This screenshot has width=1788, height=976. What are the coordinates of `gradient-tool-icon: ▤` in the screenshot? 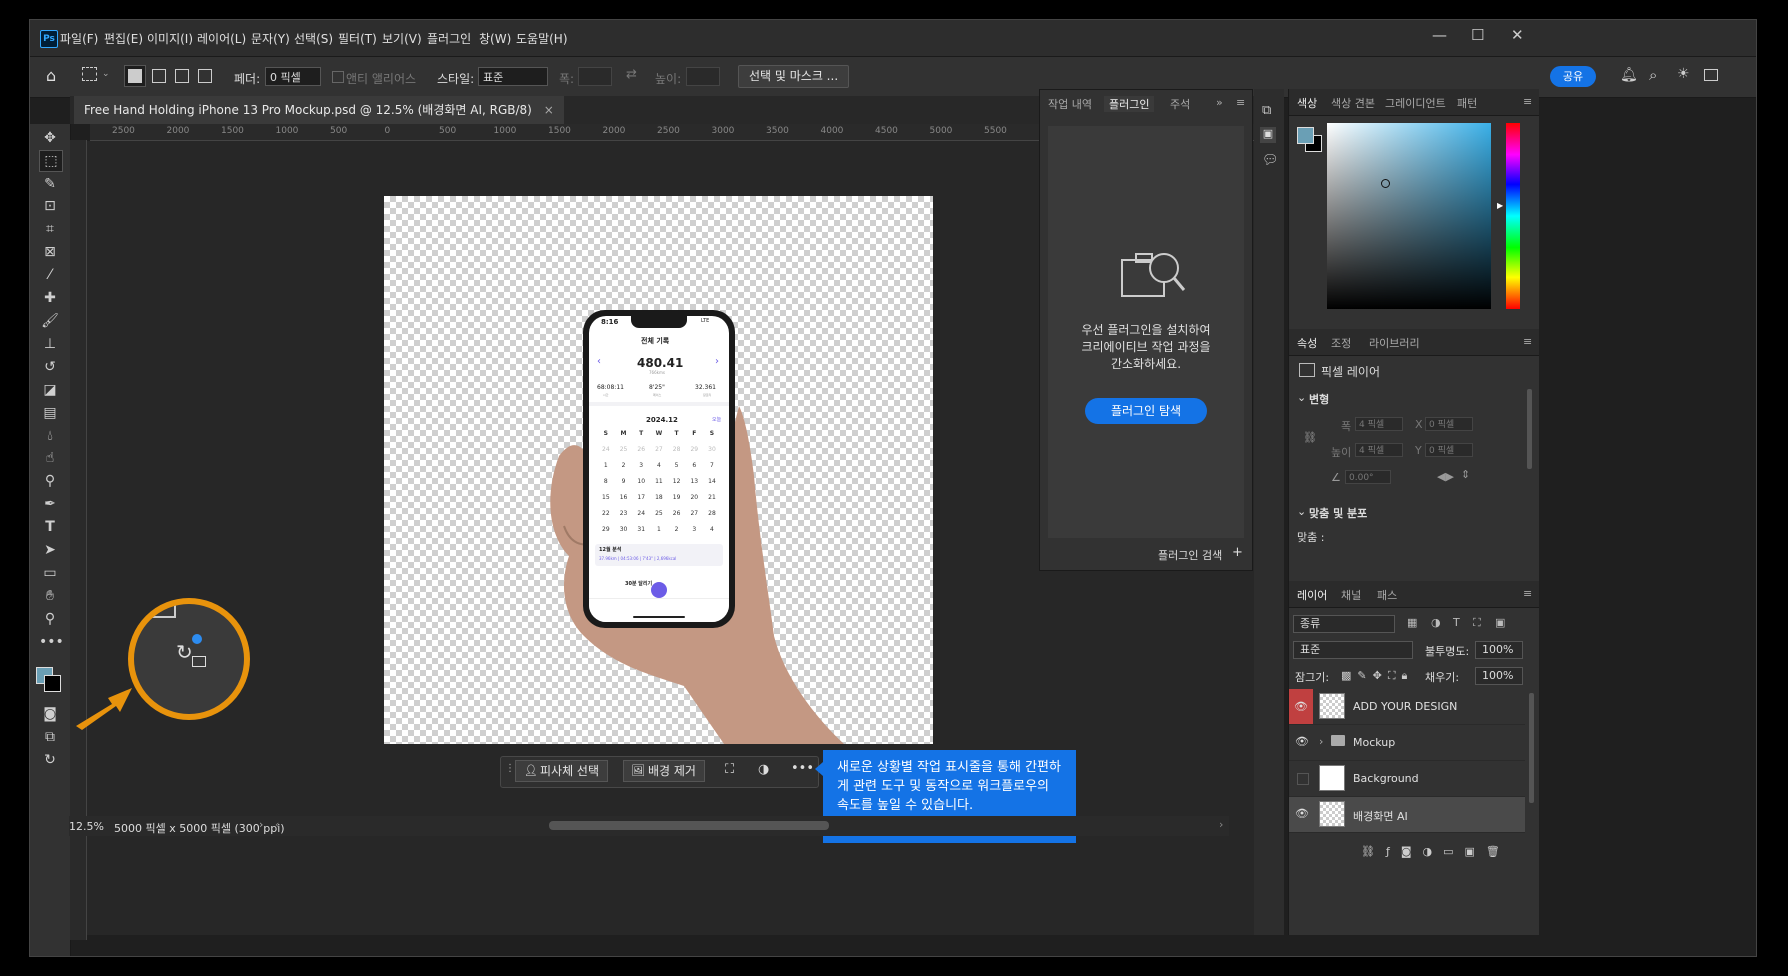 It's located at (50, 413).